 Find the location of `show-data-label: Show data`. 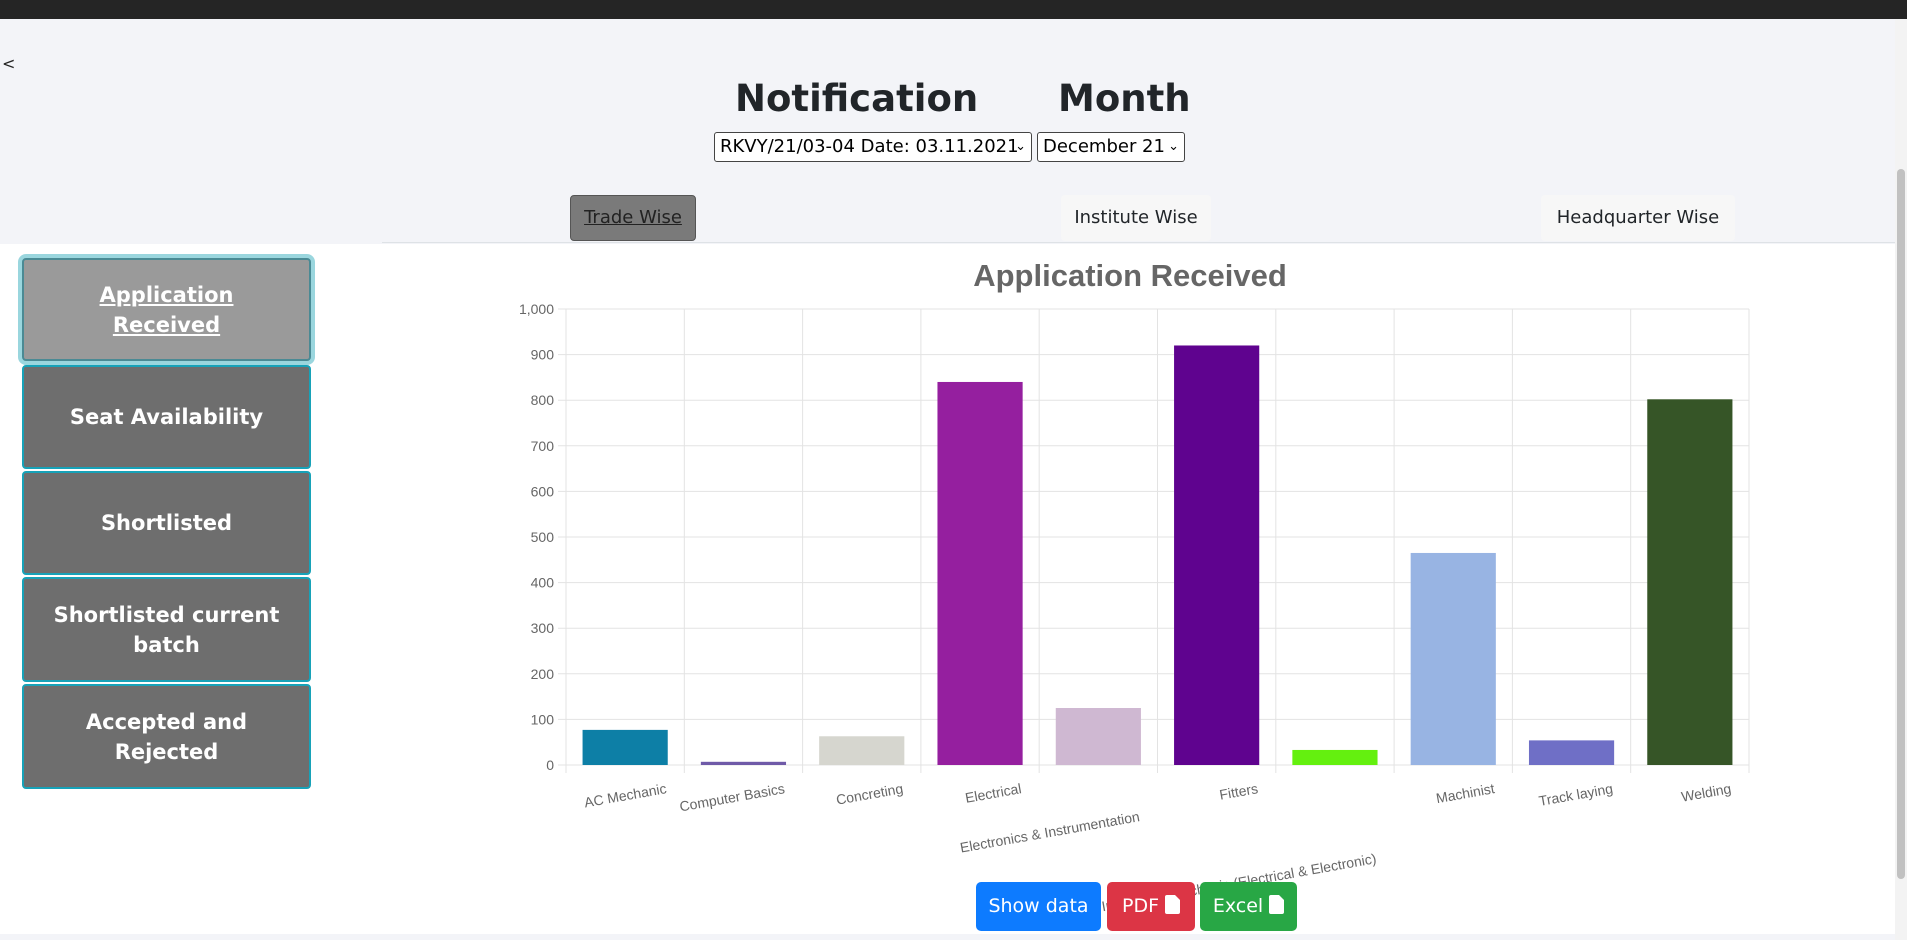

show-data-label: Show data is located at coordinates (1038, 906).